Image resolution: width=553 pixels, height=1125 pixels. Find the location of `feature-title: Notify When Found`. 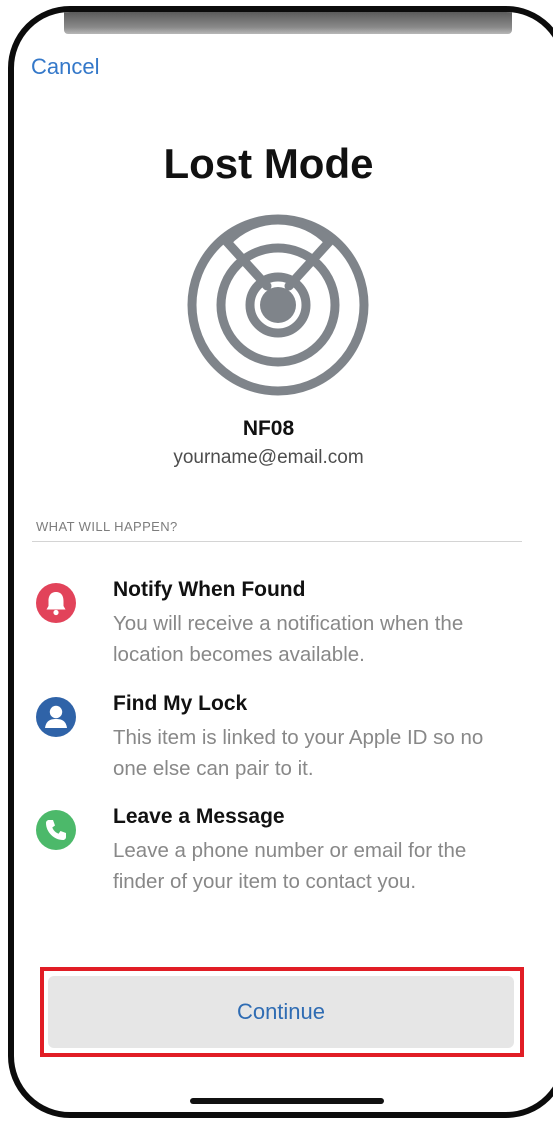

feature-title: Notify When Found is located at coordinates (209, 589).